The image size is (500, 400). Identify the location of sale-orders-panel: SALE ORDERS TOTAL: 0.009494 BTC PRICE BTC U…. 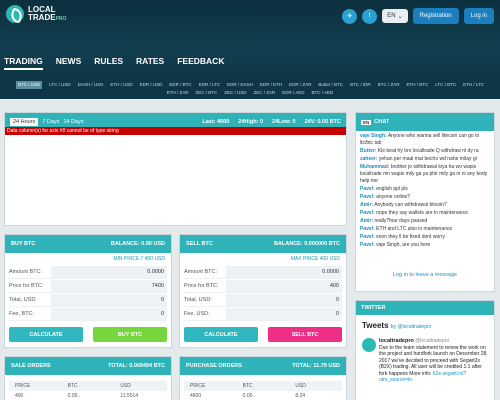
(88, 378).